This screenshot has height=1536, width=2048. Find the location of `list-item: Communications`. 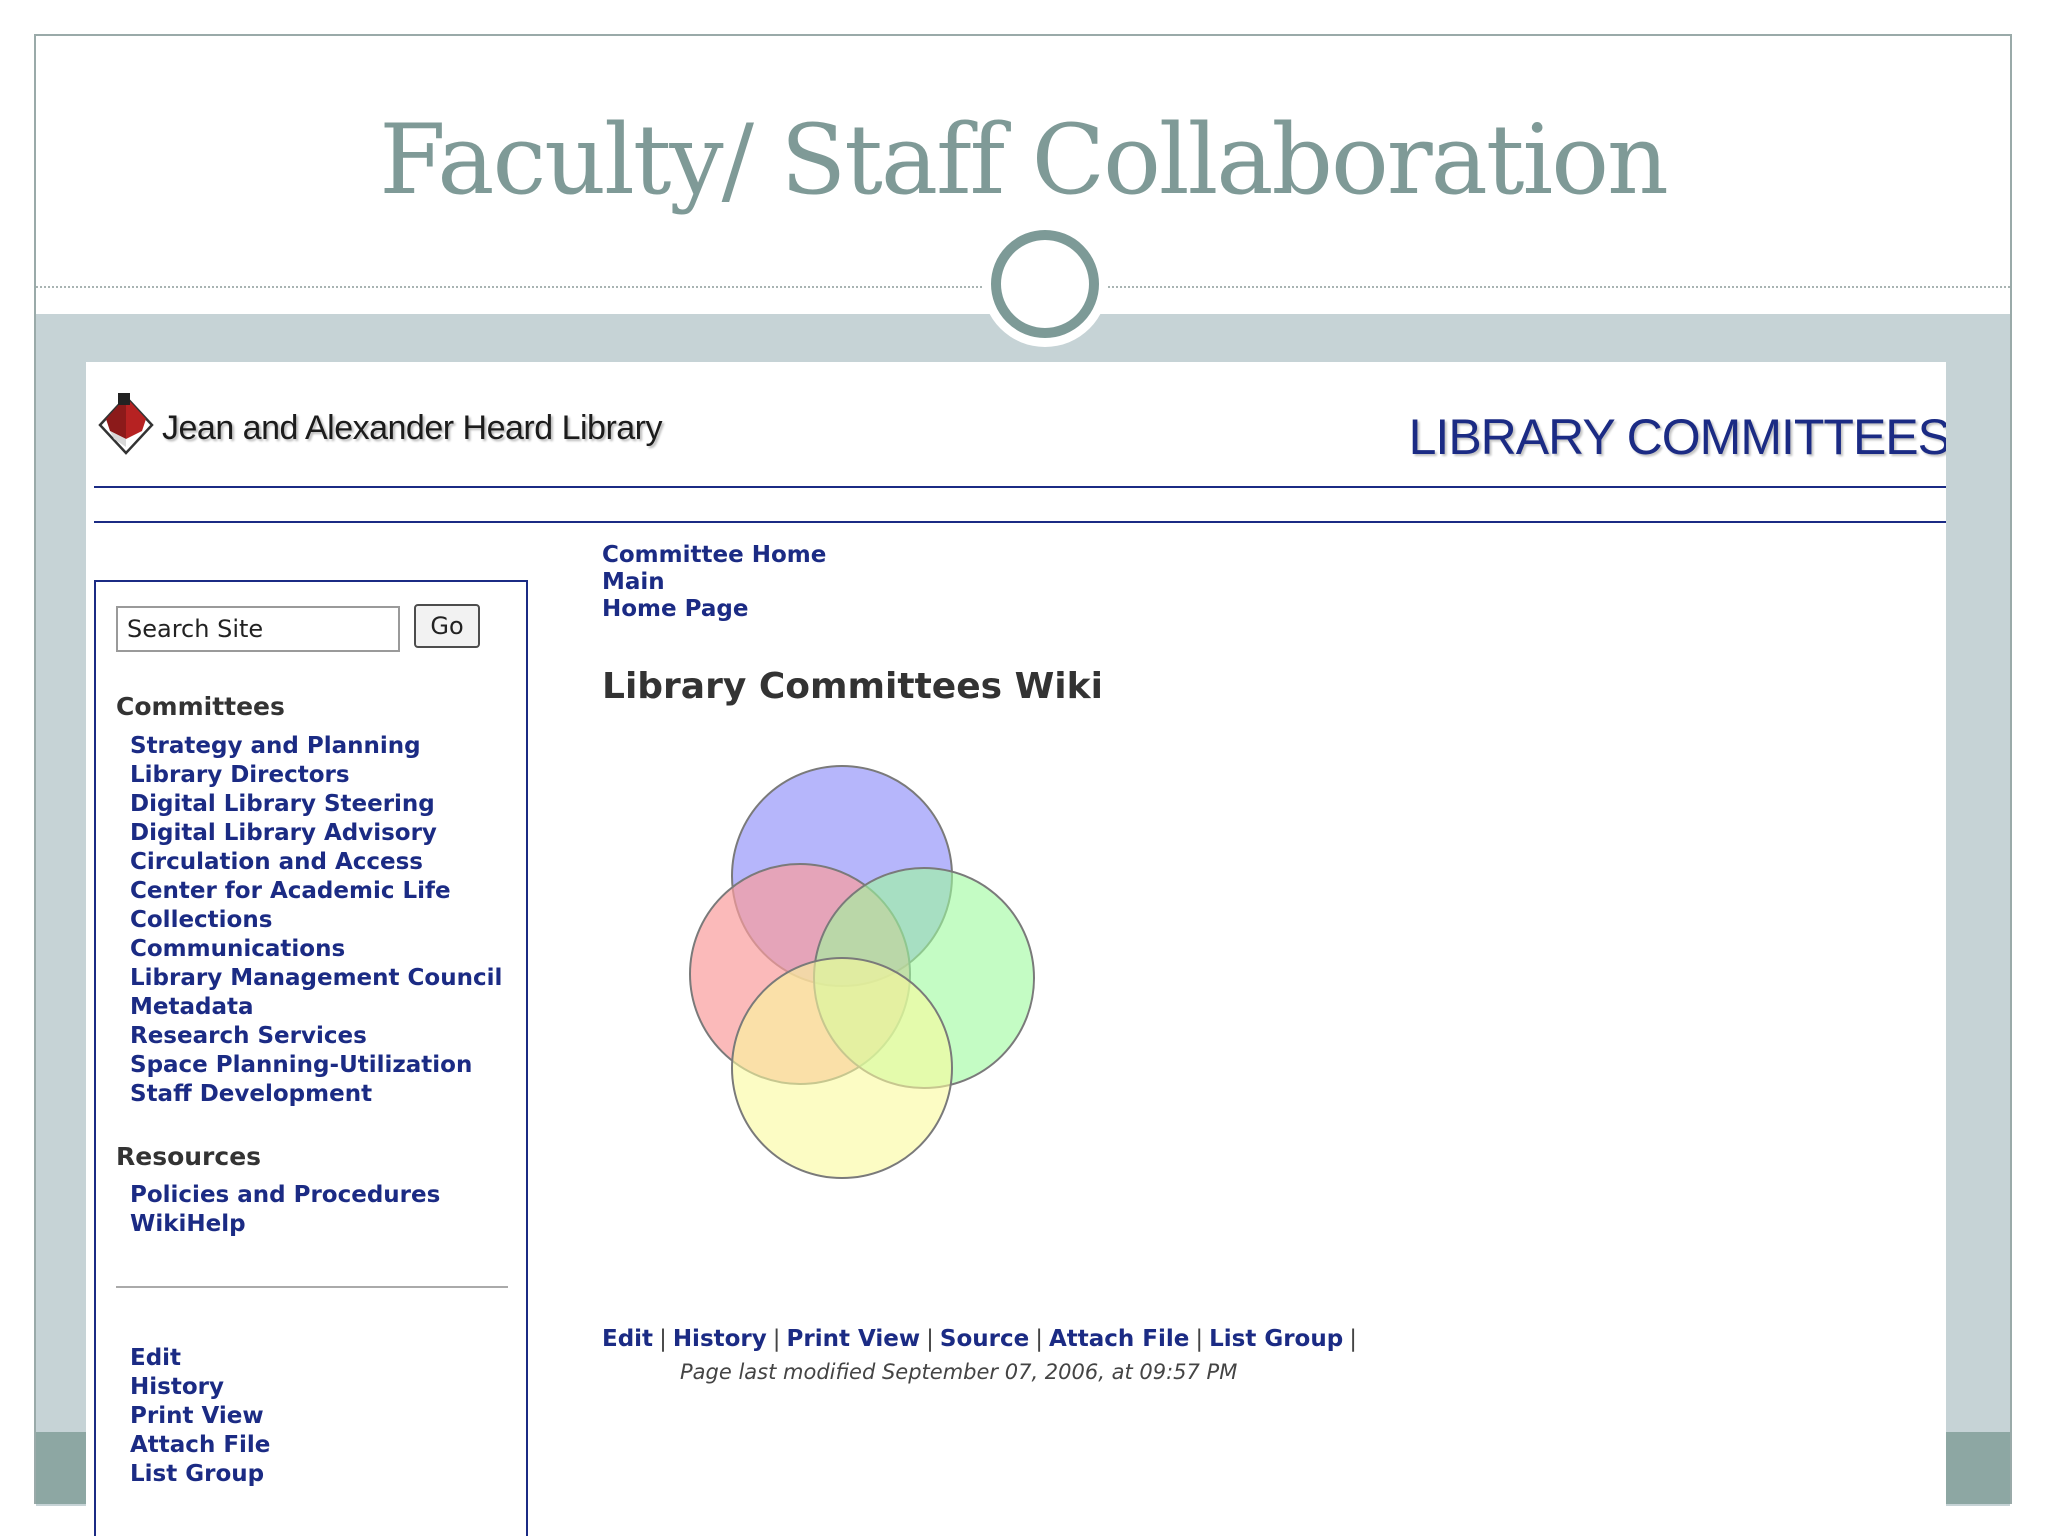

list-item: Communications is located at coordinates (316, 949).